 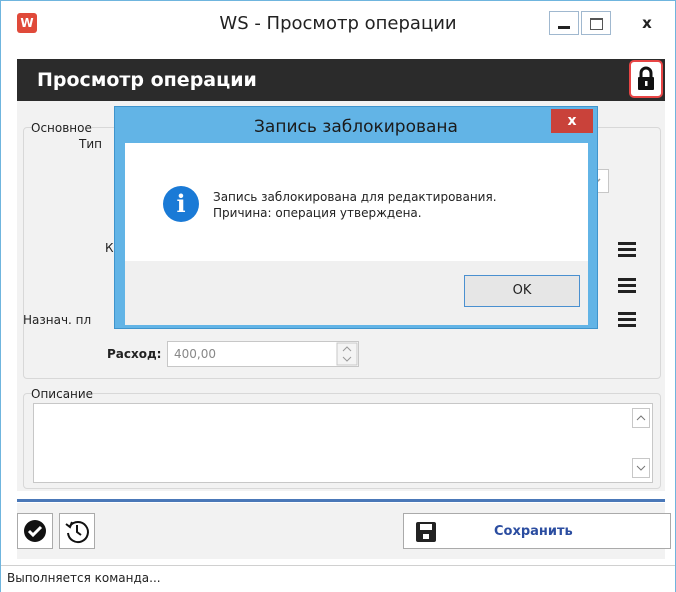 What do you see at coordinates (641, 418) in the screenshot?
I see `scroll-up-icon` at bounding box center [641, 418].